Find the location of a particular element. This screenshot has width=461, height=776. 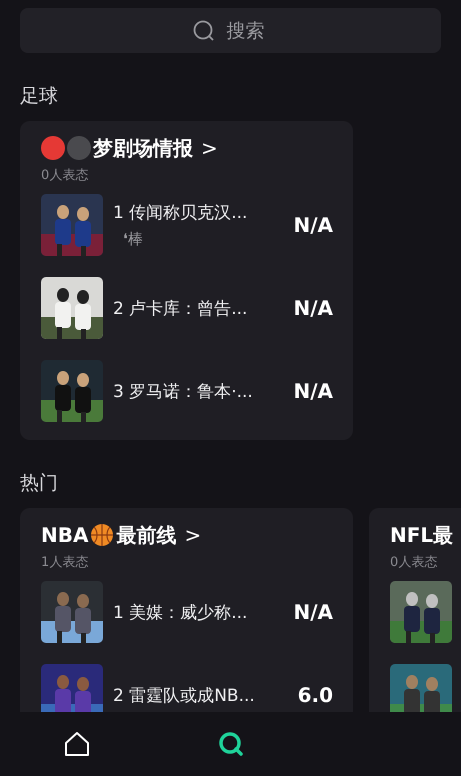

comment-snippet: ❛棒 is located at coordinates (133, 239).